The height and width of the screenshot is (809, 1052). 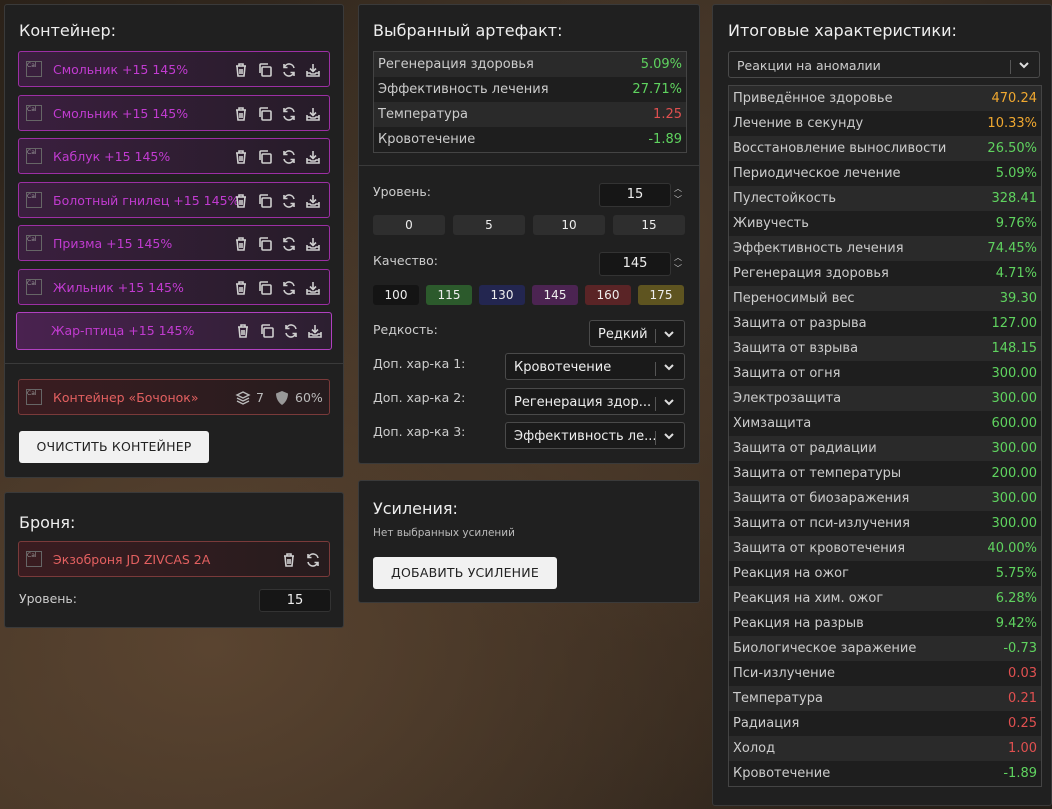 What do you see at coordinates (884, 64) in the screenshot?
I see `totals-filter-select: Реакции на аномалии` at bounding box center [884, 64].